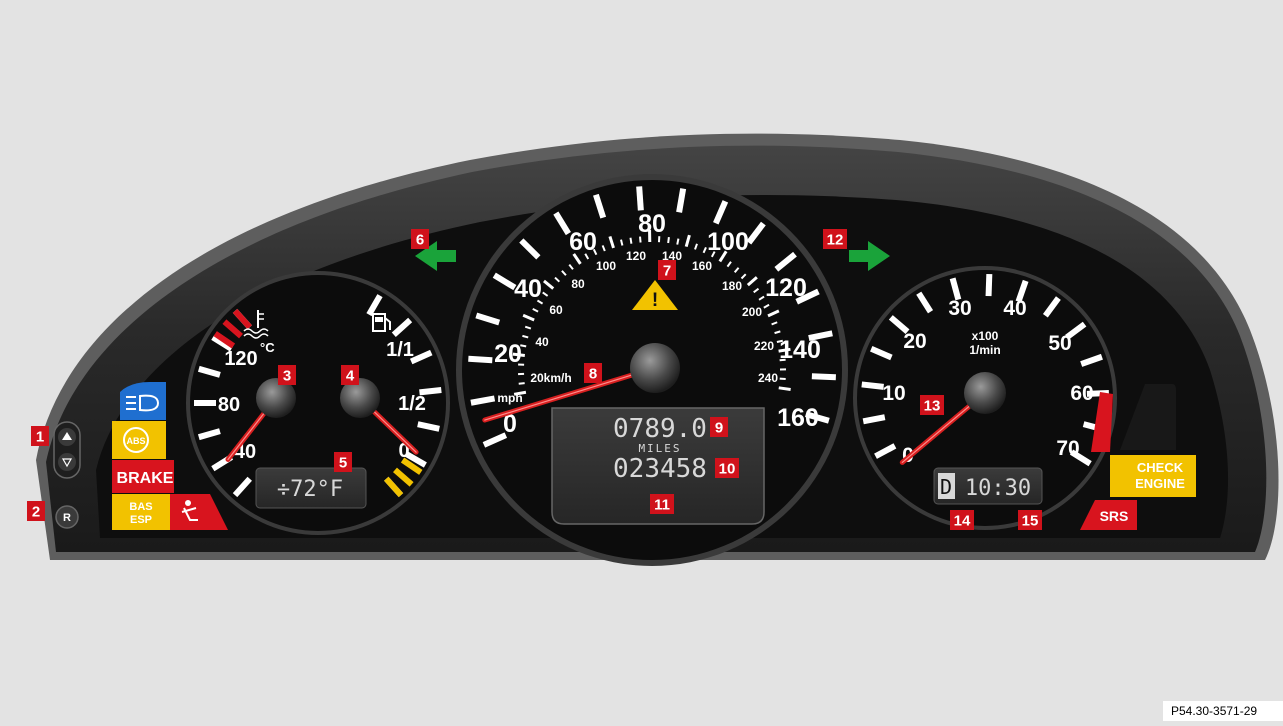 The width and height of the screenshot is (1283, 726). Describe the element at coordinates (764, 346) in the screenshot. I see `kmh-label: 220` at that location.